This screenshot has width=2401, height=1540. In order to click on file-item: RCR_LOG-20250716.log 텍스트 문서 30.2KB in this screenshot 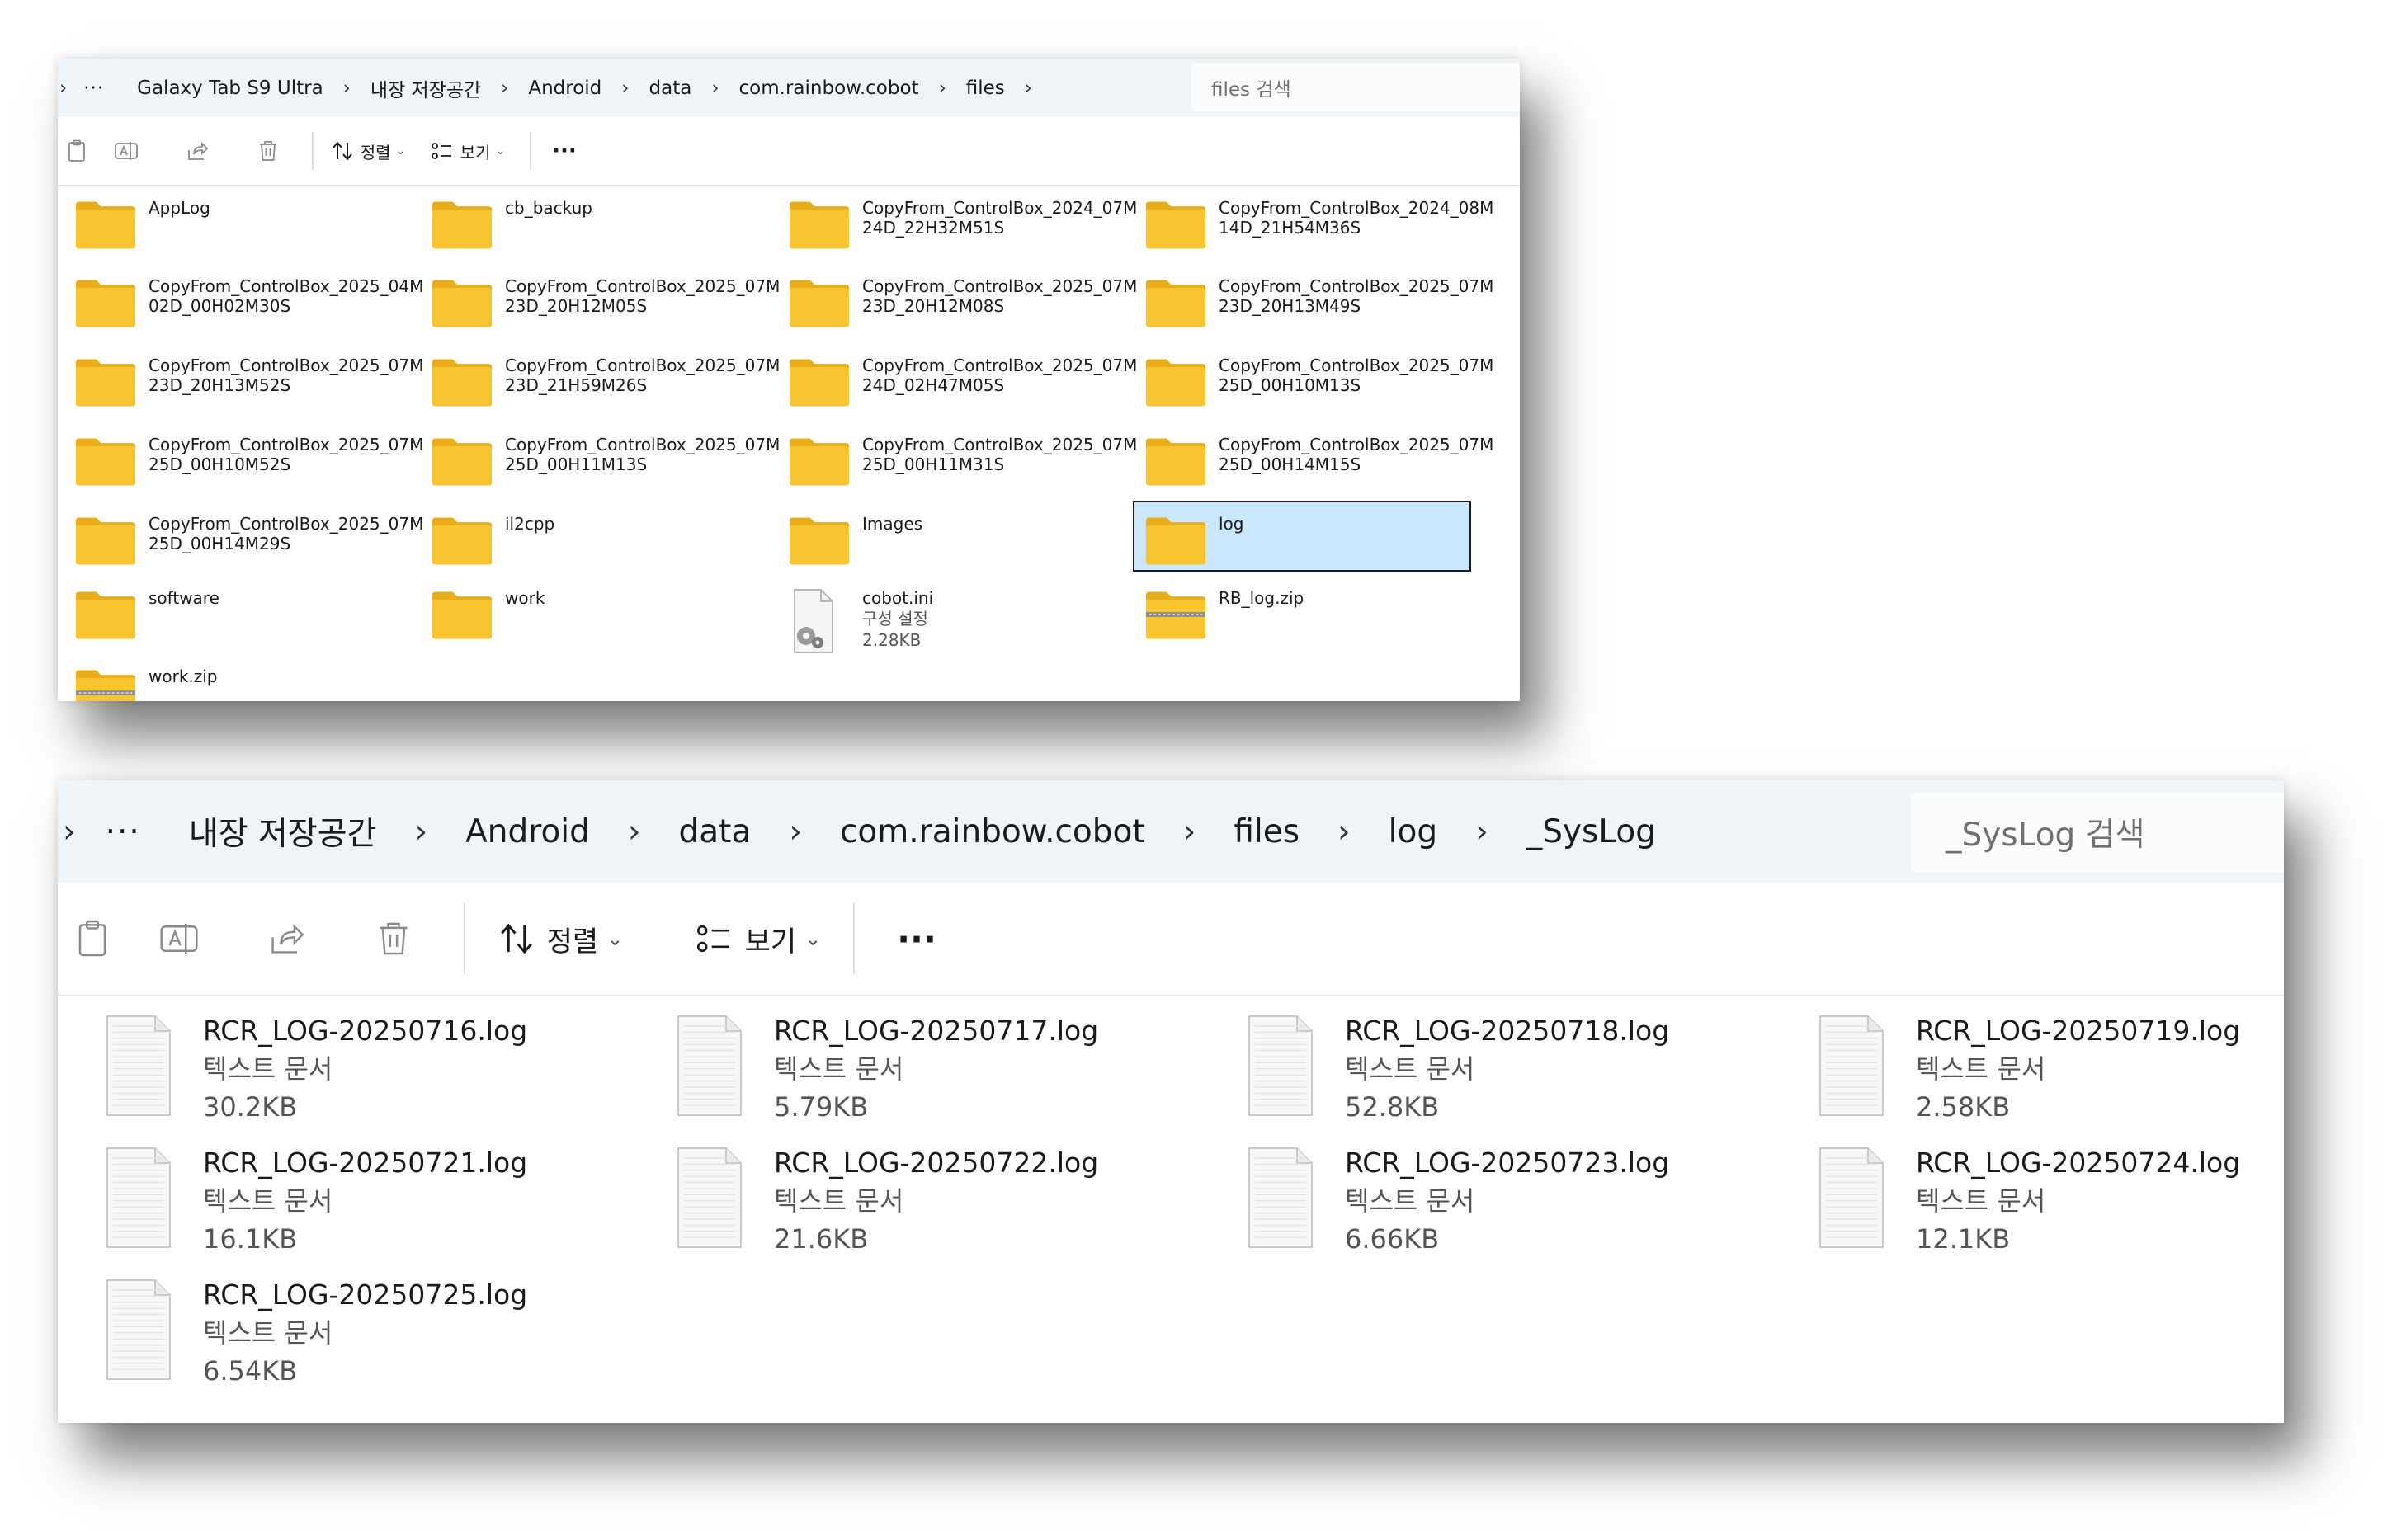, I will do `click(342, 1062)`.